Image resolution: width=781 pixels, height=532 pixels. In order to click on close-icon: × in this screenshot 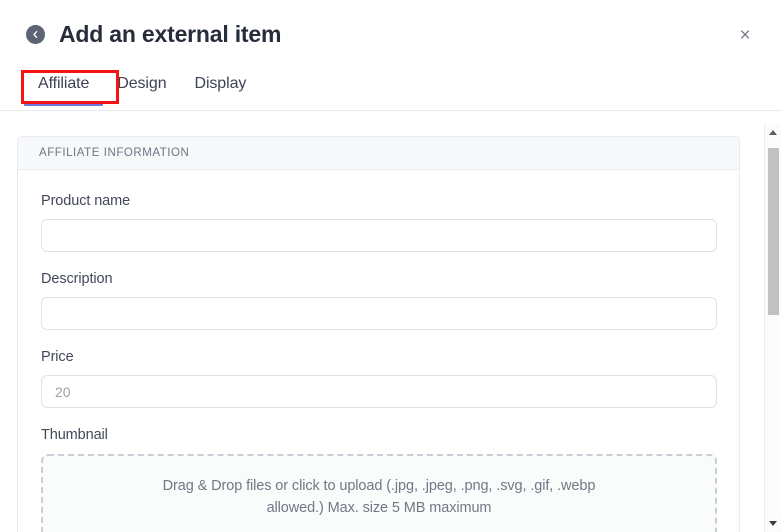, I will do `click(745, 35)`.